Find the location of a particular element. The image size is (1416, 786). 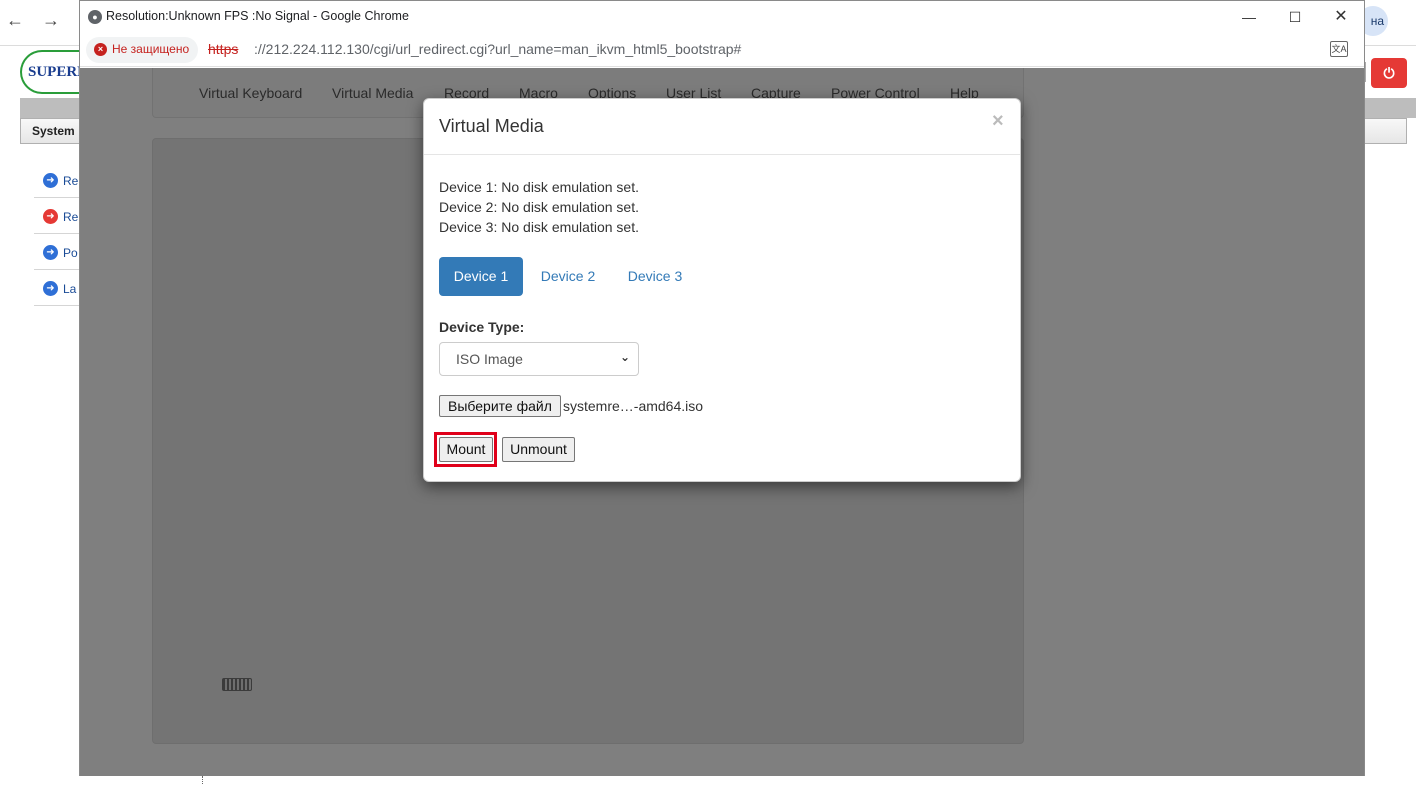

modal-header: Virtual Media × is located at coordinates (722, 127).